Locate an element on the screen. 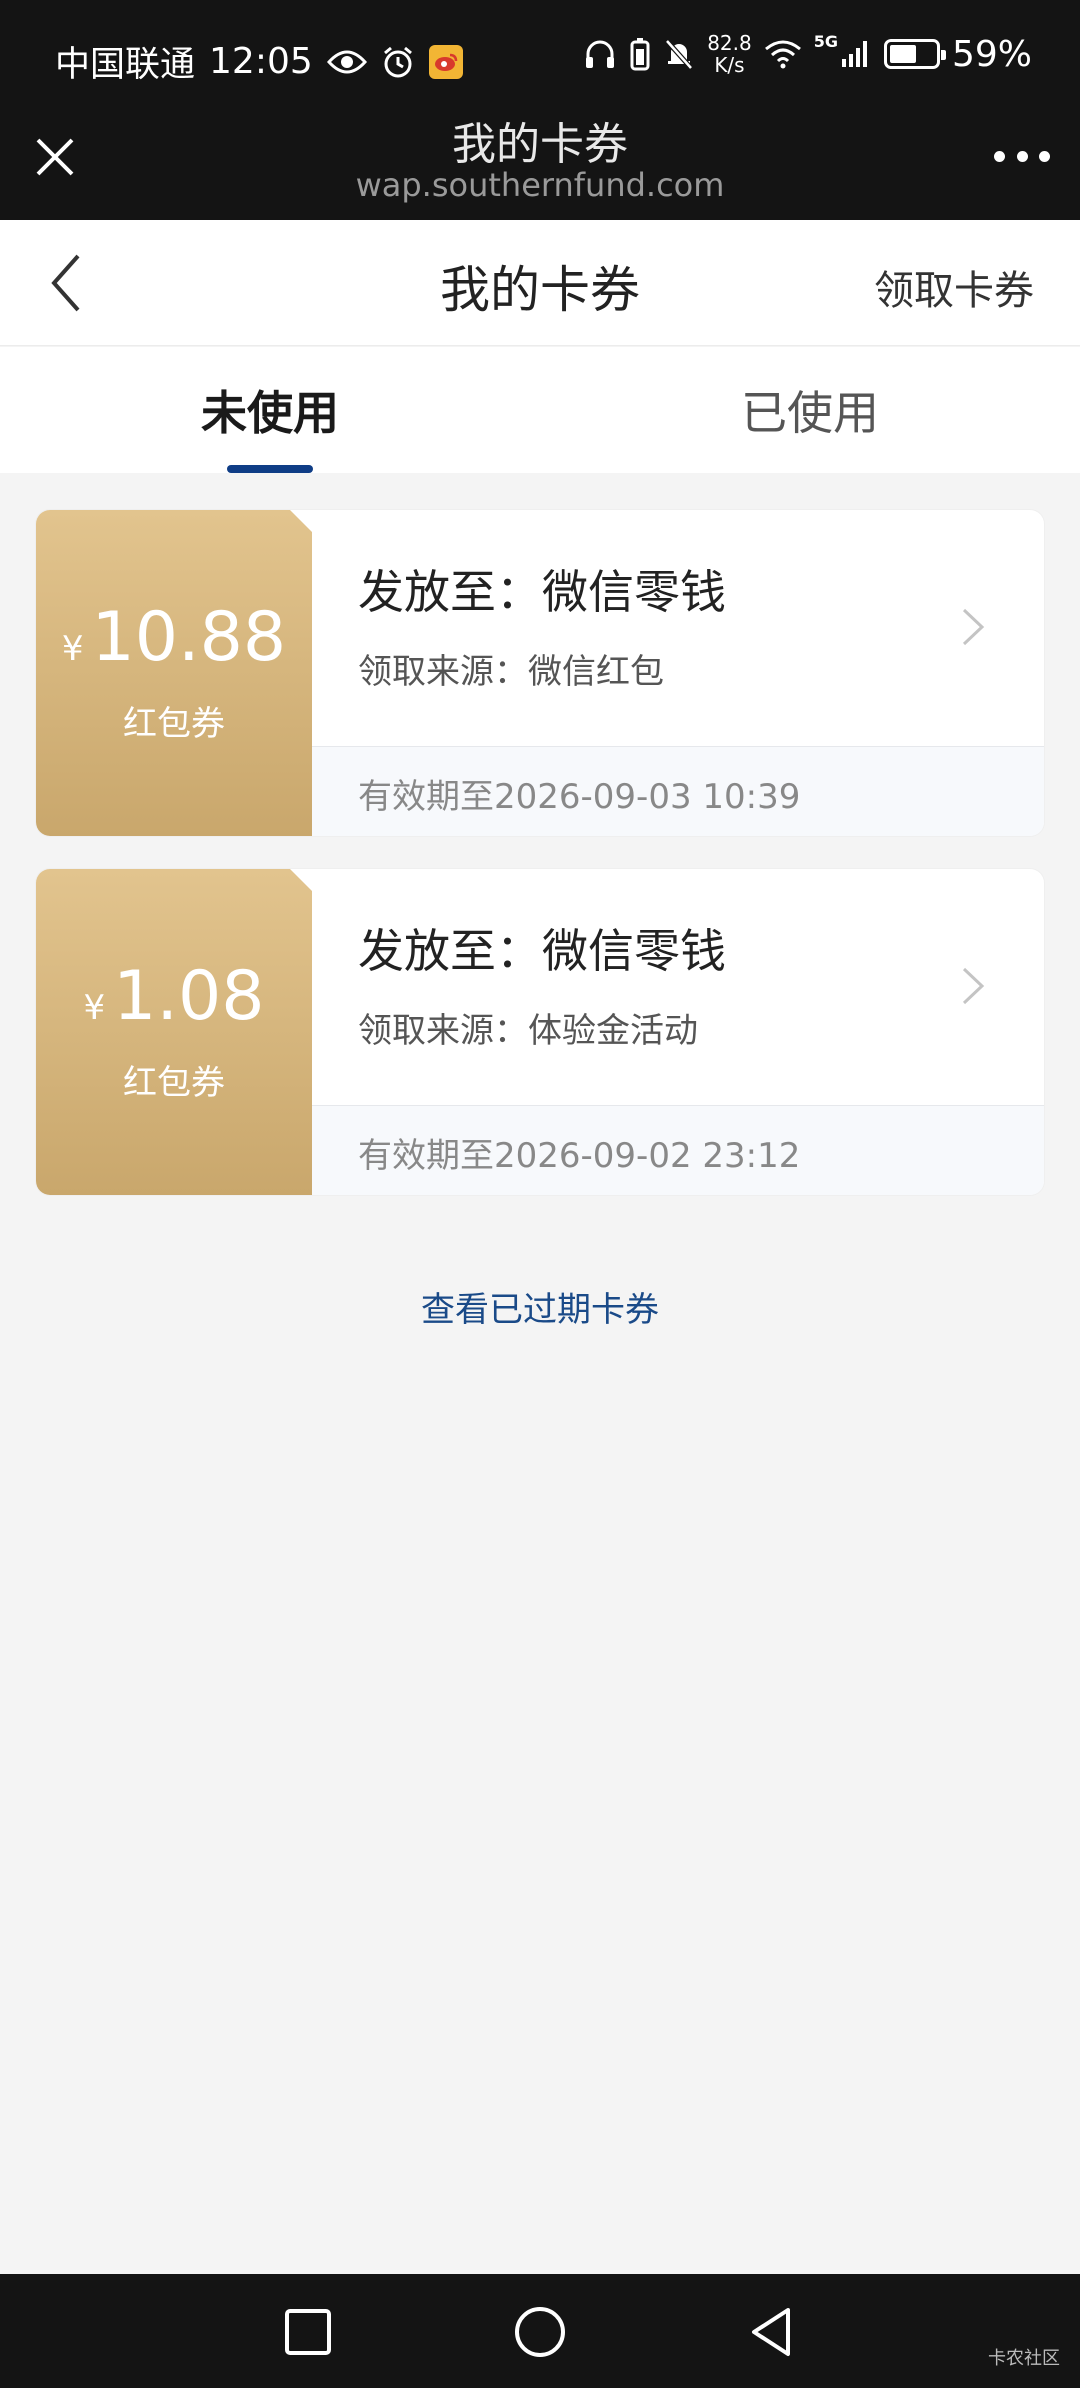 The height and width of the screenshot is (2388, 1080). coupon-value-panel: ¥ 1.08 红包券 is located at coordinates (174, 1032).